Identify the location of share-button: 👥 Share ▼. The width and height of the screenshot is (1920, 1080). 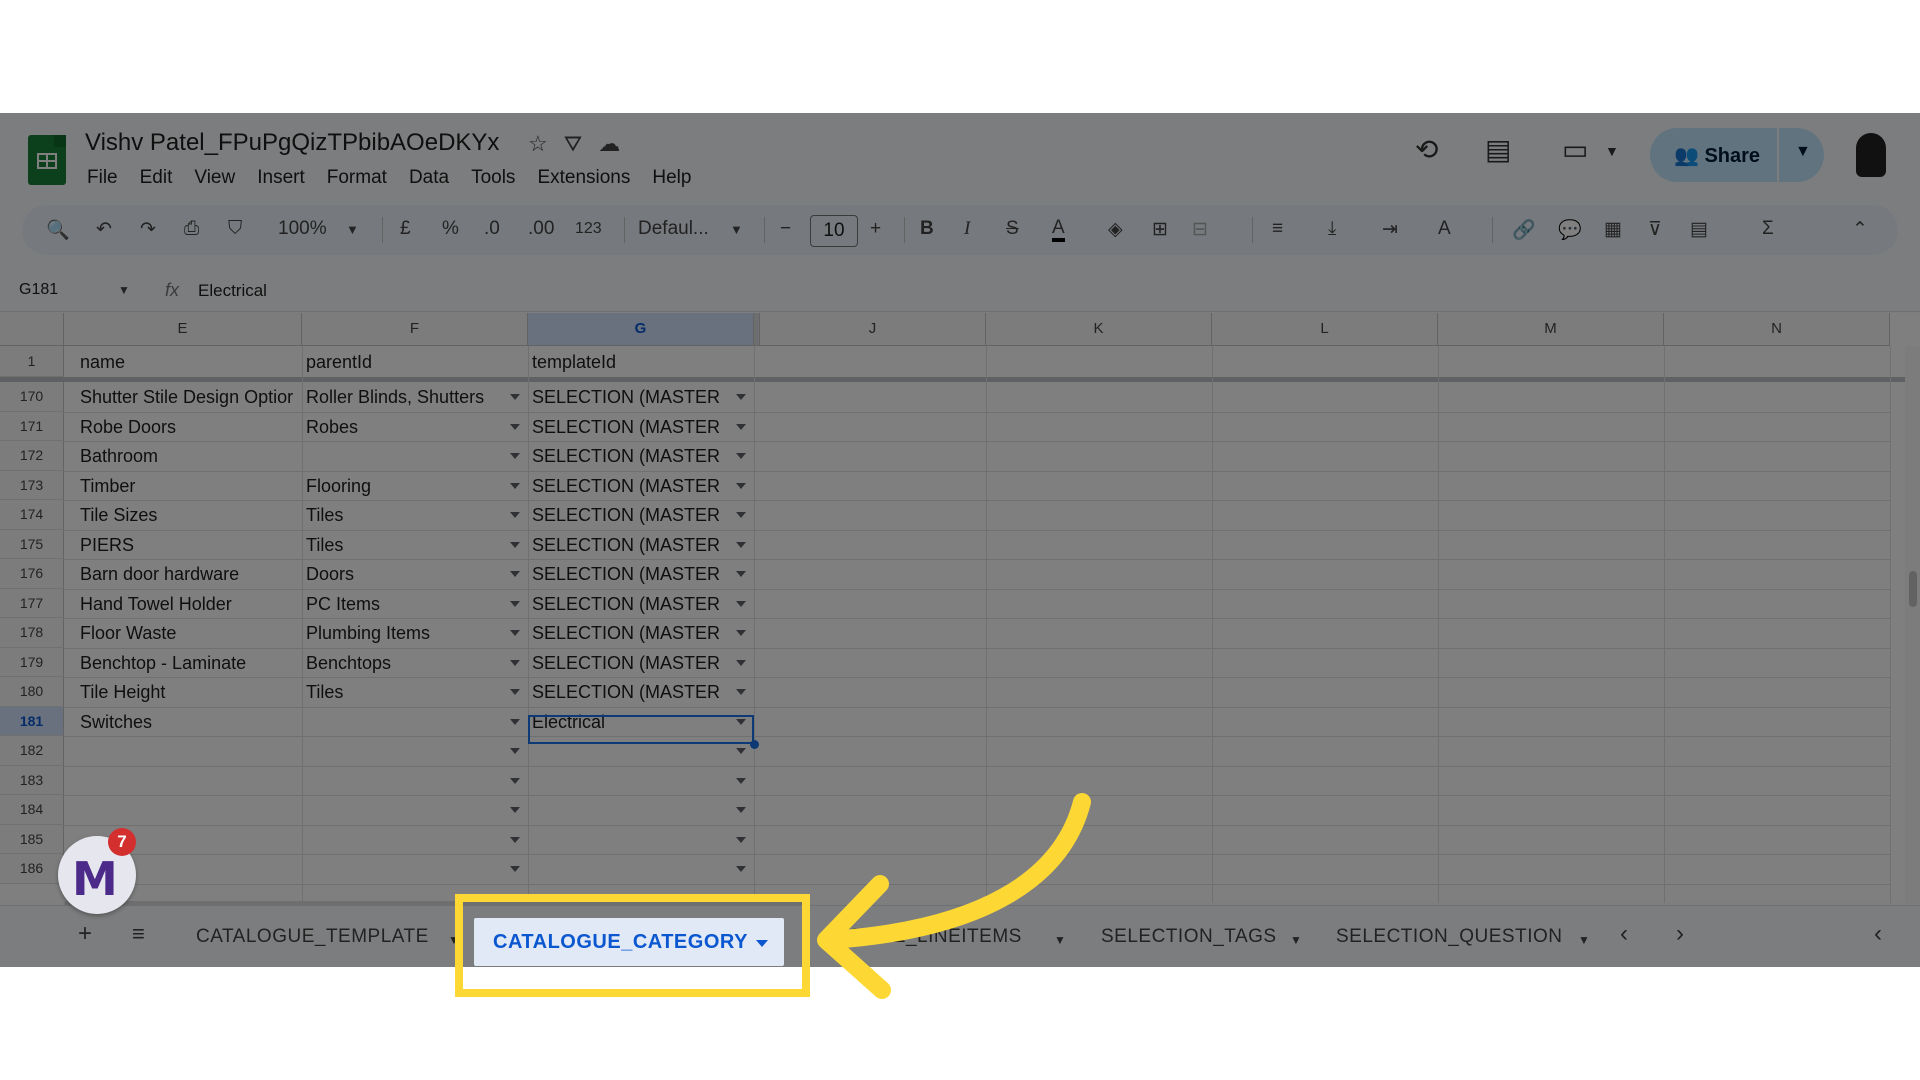
(1737, 155).